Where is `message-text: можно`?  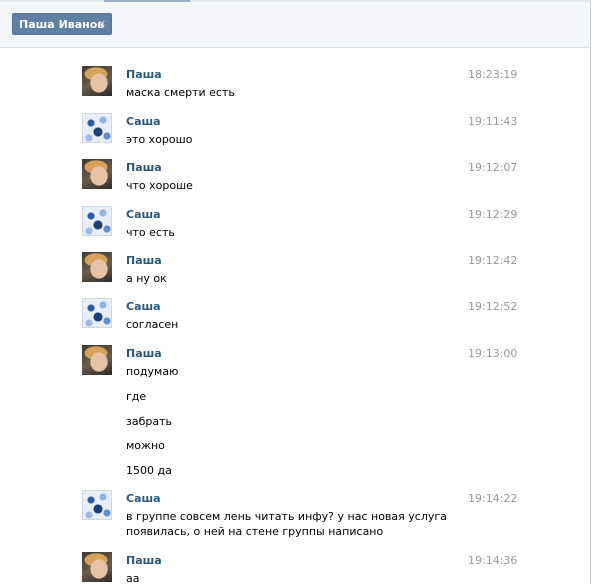 message-text: можно is located at coordinates (145, 445).